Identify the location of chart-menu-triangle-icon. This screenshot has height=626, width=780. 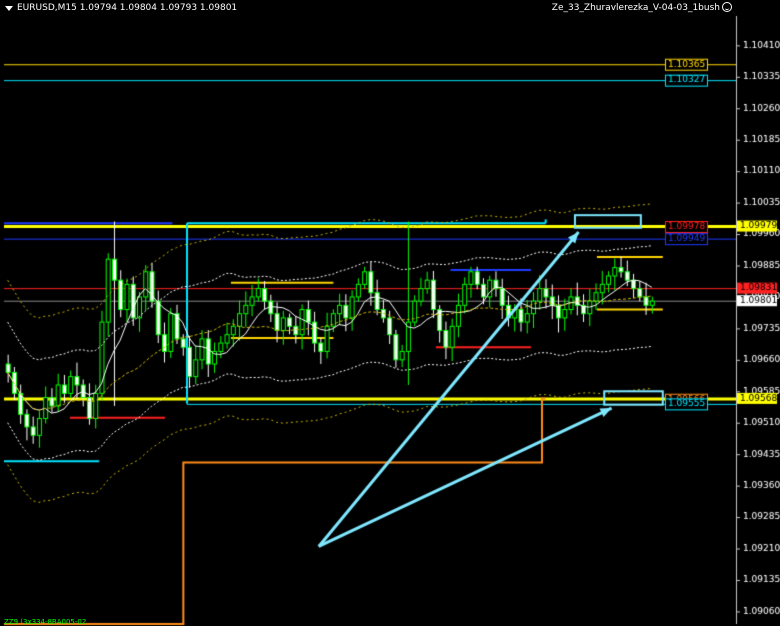
(9, 8).